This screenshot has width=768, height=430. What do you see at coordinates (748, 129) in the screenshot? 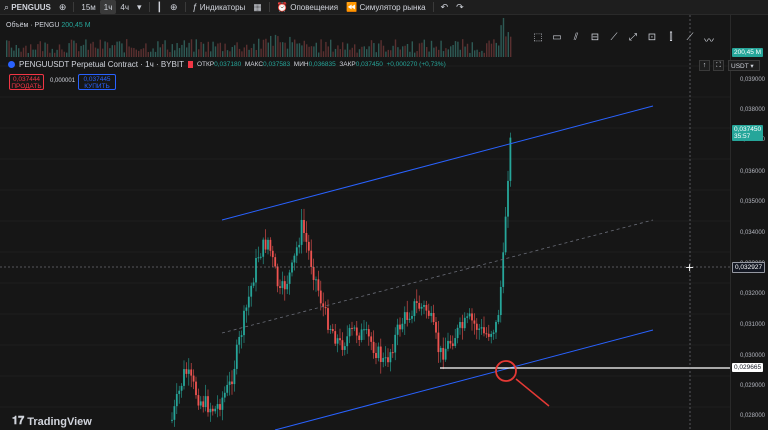
I see `last-price-value: 0,037450` at bounding box center [748, 129].